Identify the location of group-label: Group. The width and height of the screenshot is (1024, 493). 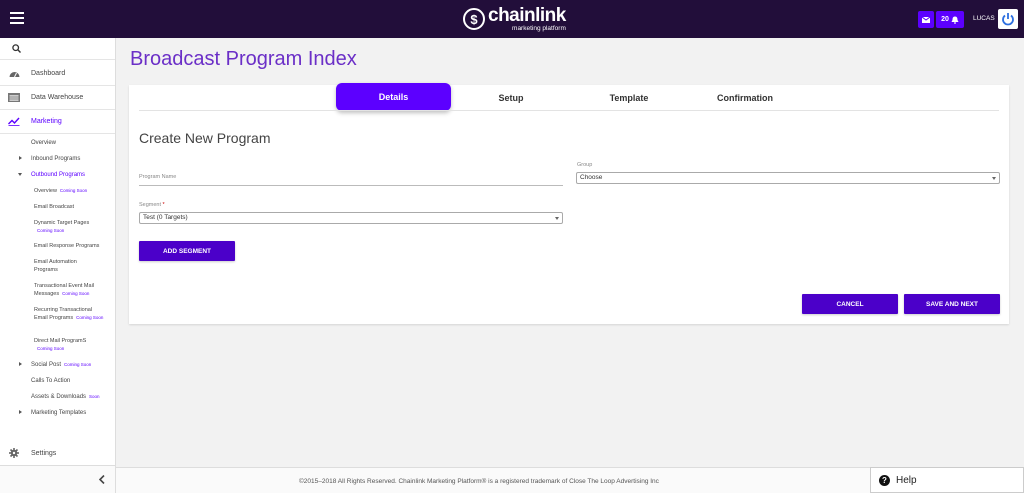
(585, 165).